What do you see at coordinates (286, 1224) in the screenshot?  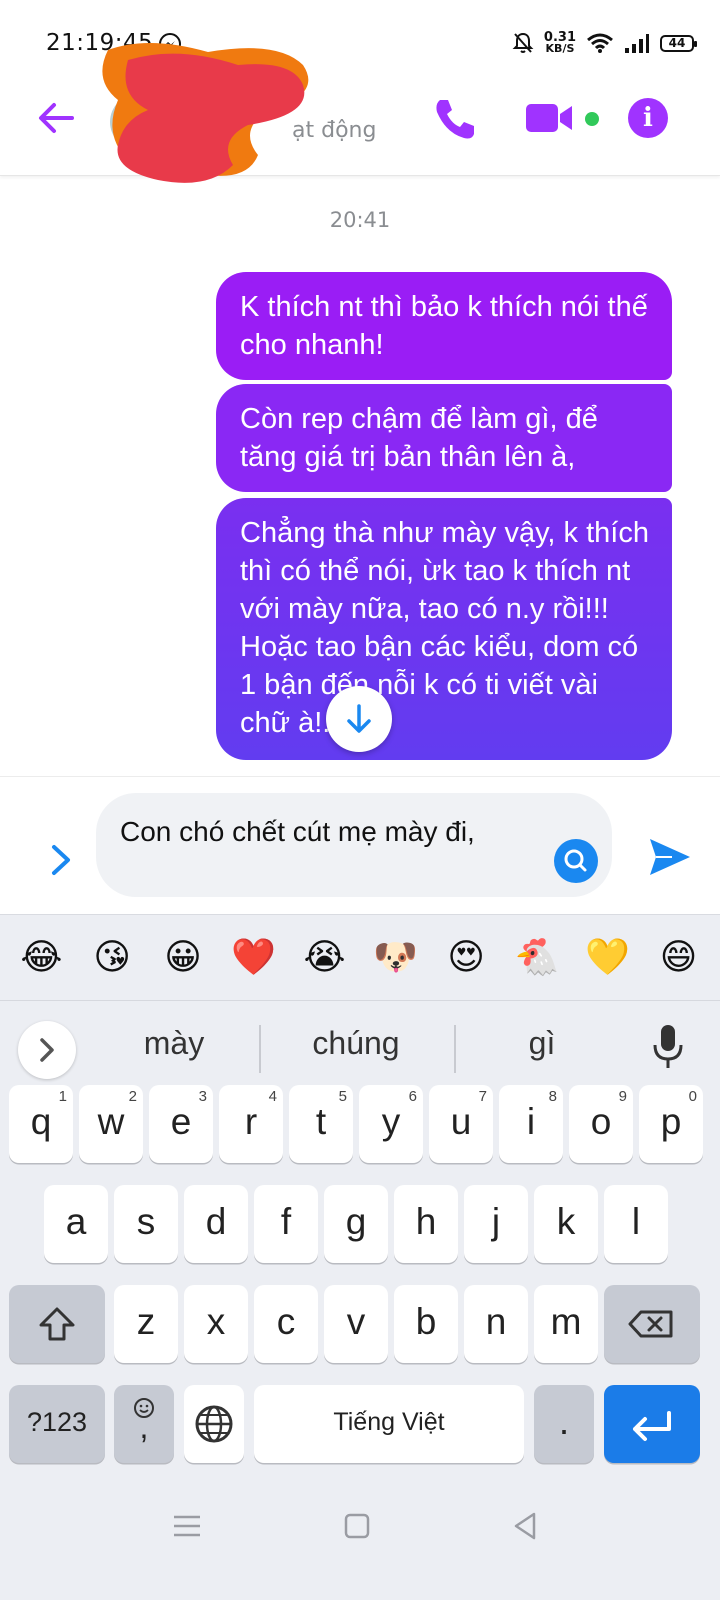 I see `key-f: f` at bounding box center [286, 1224].